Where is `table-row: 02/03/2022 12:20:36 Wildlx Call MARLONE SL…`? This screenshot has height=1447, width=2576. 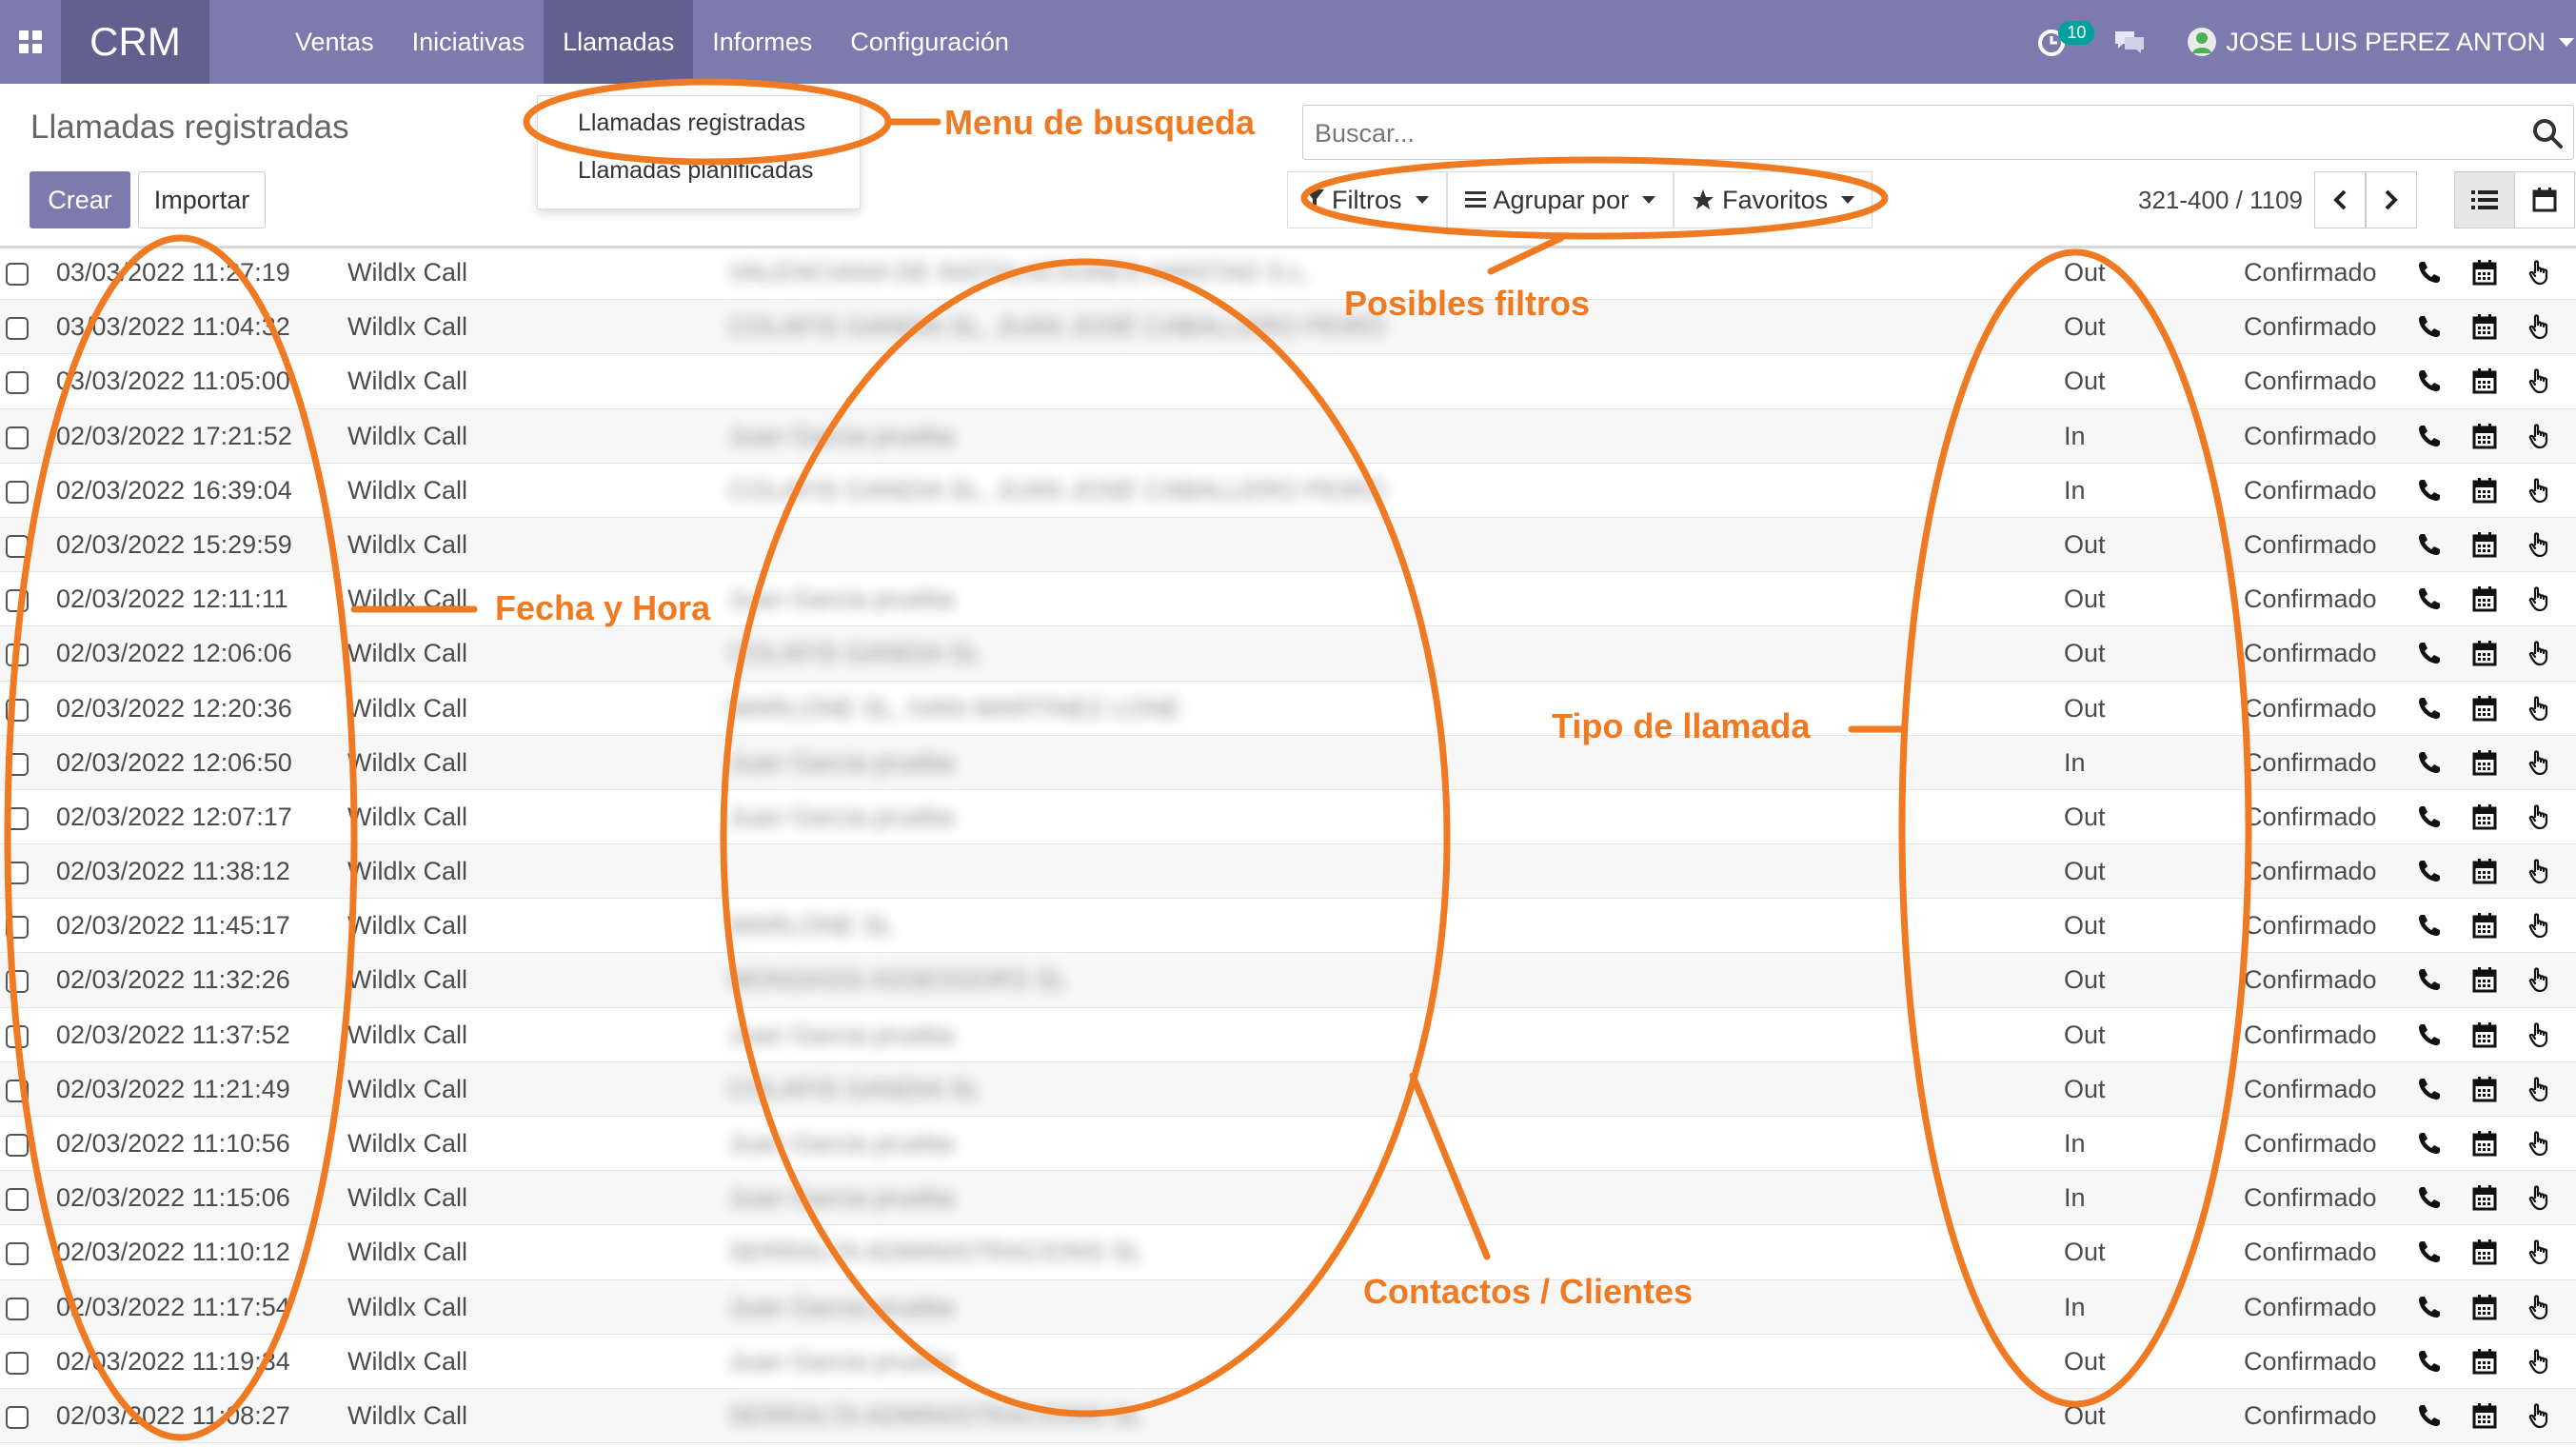
table-row: 02/03/2022 12:20:36 Wildlx Call MARLONE SL… is located at coordinates (1288, 709).